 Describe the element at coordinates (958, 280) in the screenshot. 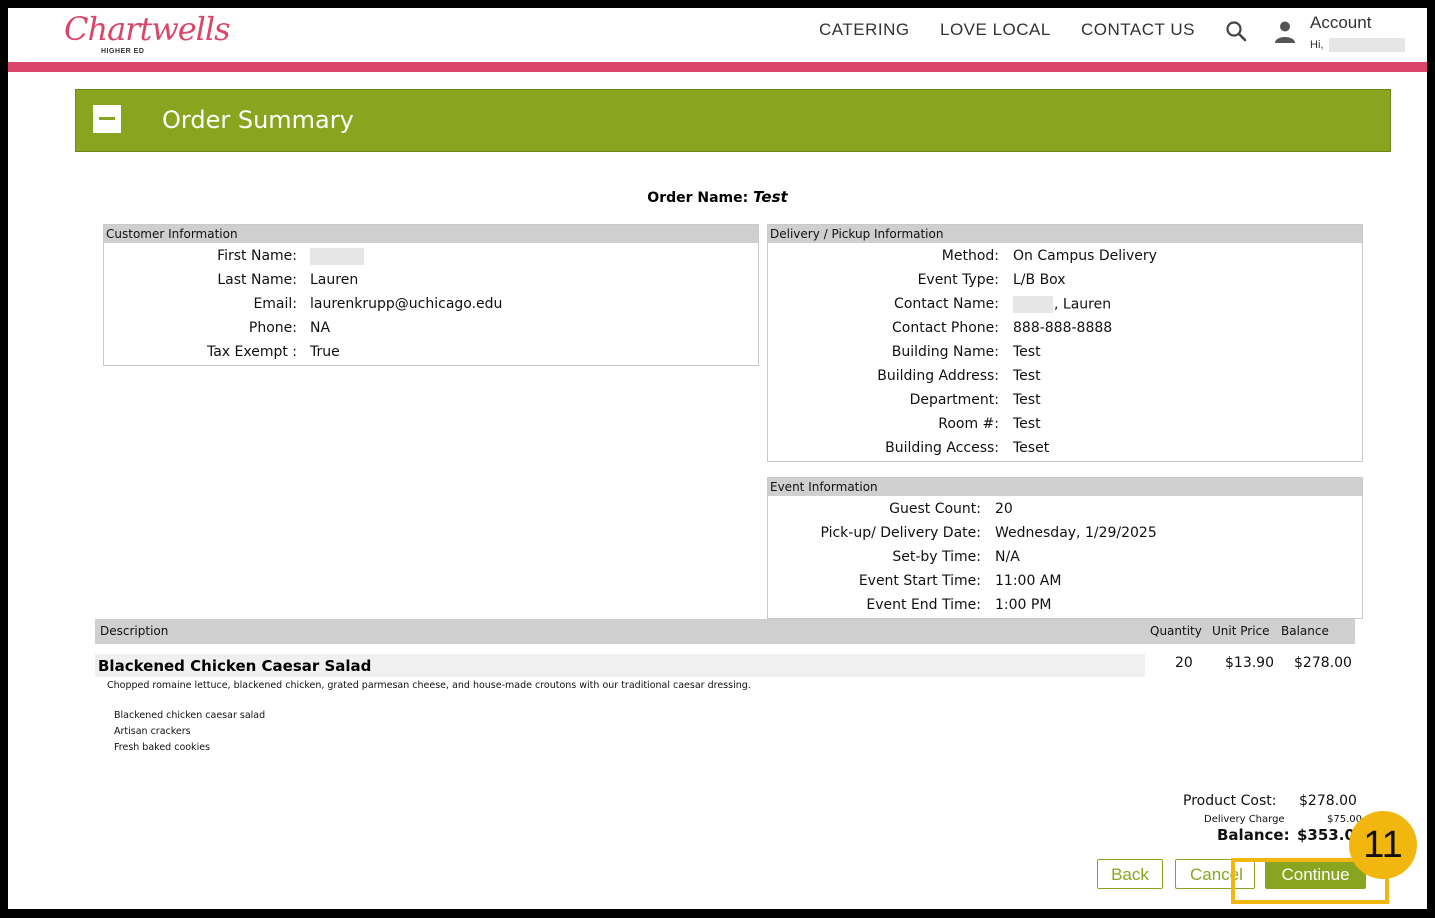

I see `delivery-field-label: Event Type:` at that location.